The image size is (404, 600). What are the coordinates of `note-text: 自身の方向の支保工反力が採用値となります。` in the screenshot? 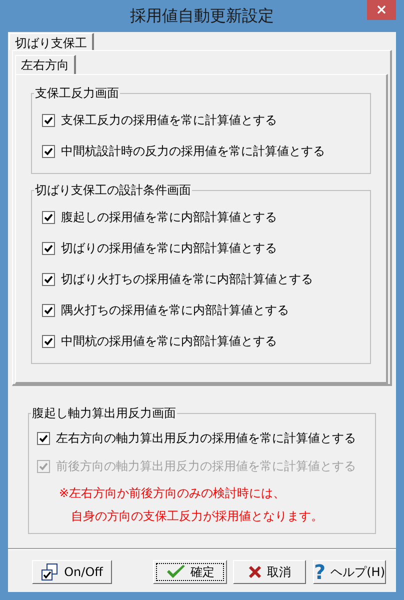 It's located at (197, 516).